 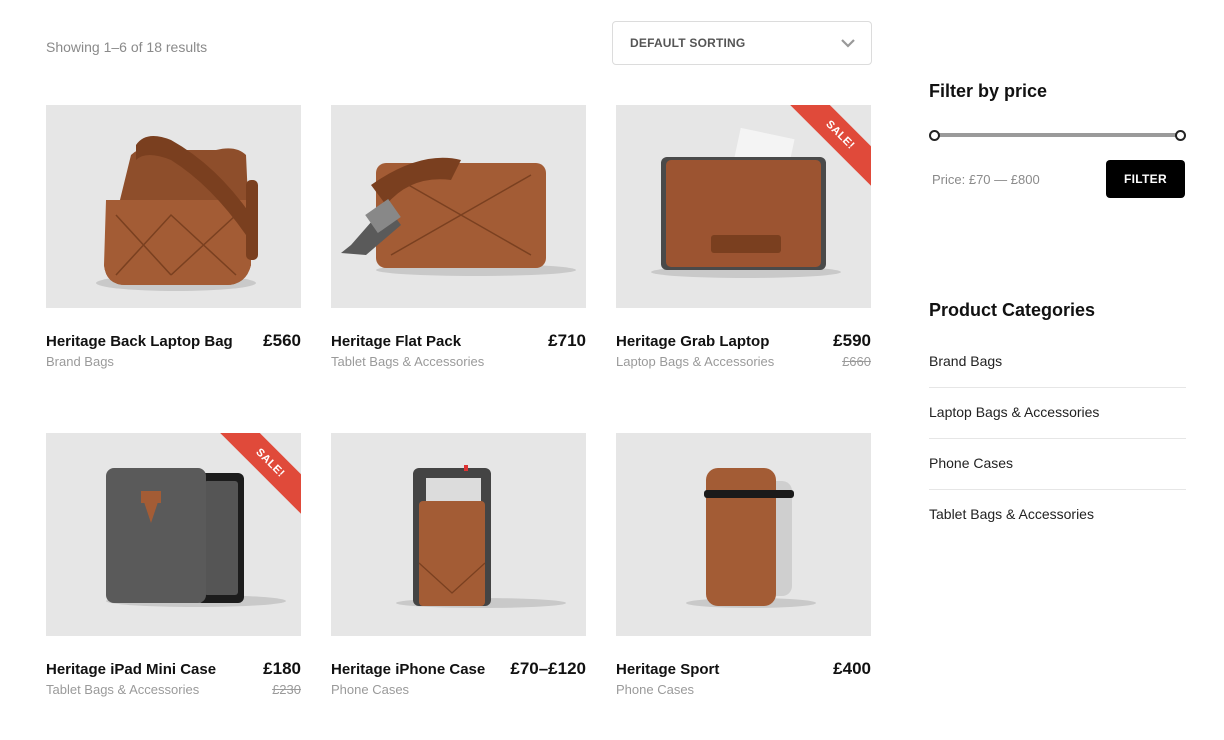 I want to click on product-category: Laptop Bags & Accessories, so click(x=695, y=361).